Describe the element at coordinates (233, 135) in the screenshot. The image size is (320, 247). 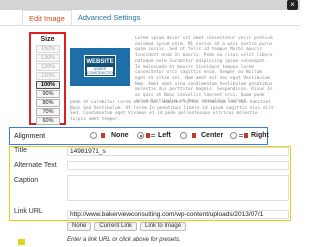
I see `align-right-radio` at that location.